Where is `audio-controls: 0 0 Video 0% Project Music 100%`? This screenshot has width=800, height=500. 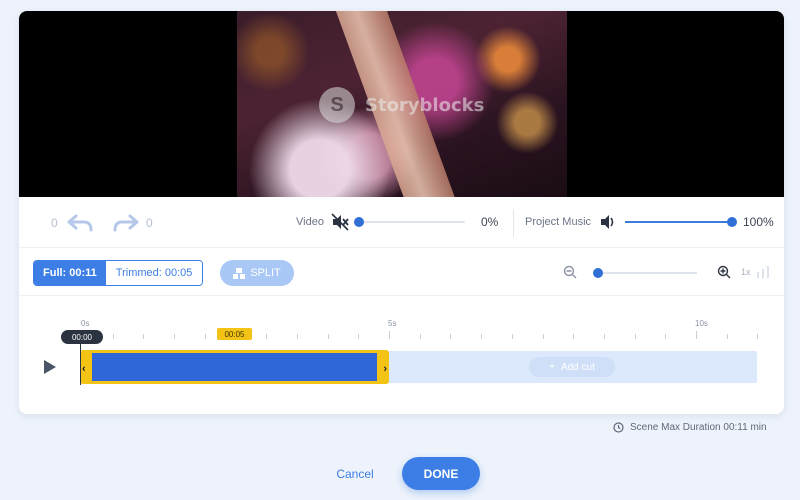
audio-controls: 0 0 Video 0% Project Music 100% is located at coordinates (401, 222).